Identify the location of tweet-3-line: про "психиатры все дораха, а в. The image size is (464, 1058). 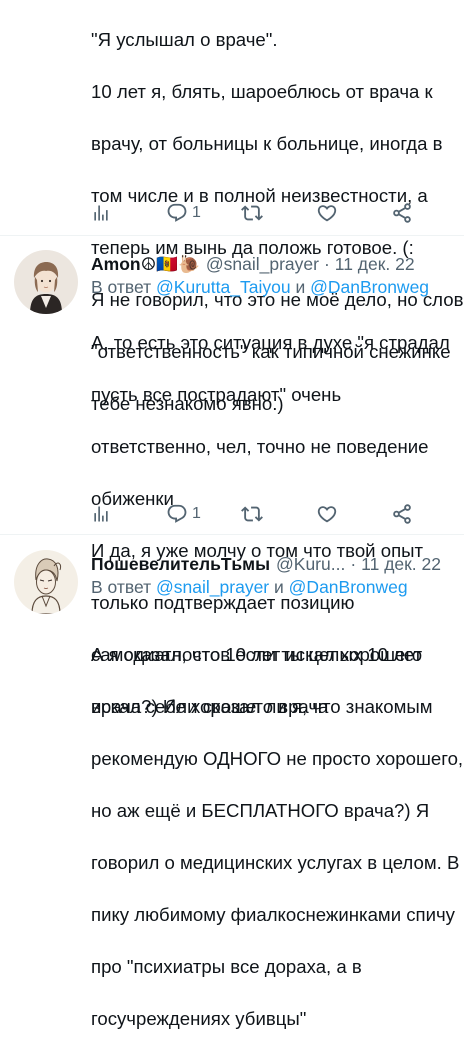
(226, 966).